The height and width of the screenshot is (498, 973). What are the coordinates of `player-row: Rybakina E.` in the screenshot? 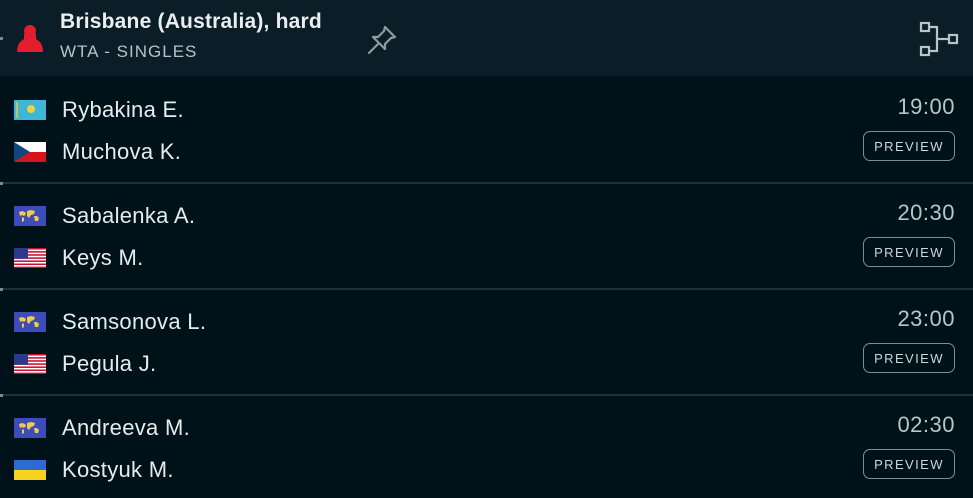 It's located at (99, 110).